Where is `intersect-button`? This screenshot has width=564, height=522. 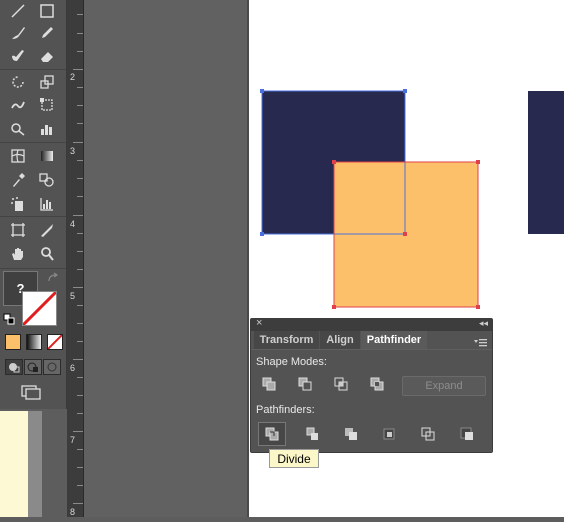 intersect-button is located at coordinates (341, 384).